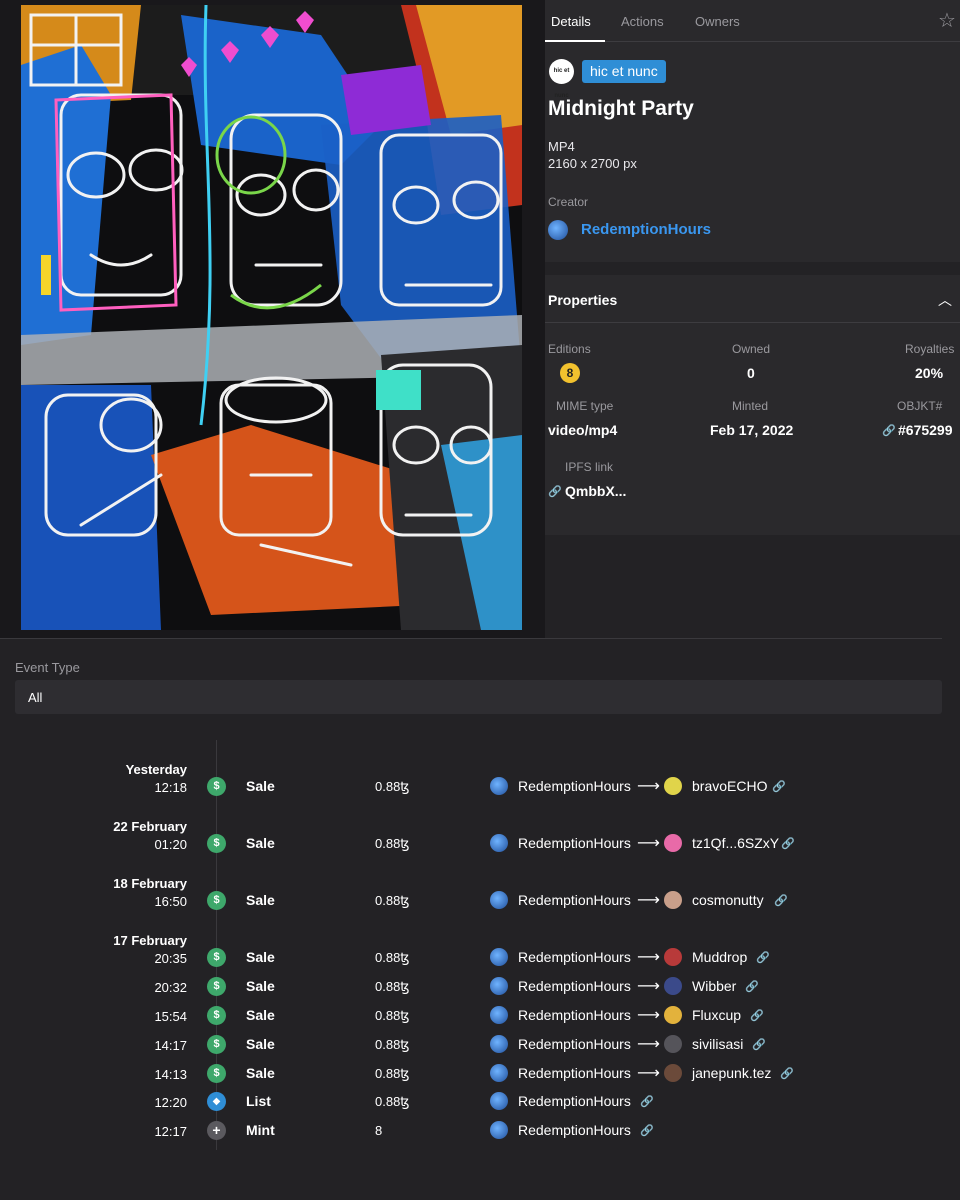 The height and width of the screenshot is (1200, 960). Describe the element at coordinates (170, 1102) in the screenshot. I see `history-time: 12:20` at that location.